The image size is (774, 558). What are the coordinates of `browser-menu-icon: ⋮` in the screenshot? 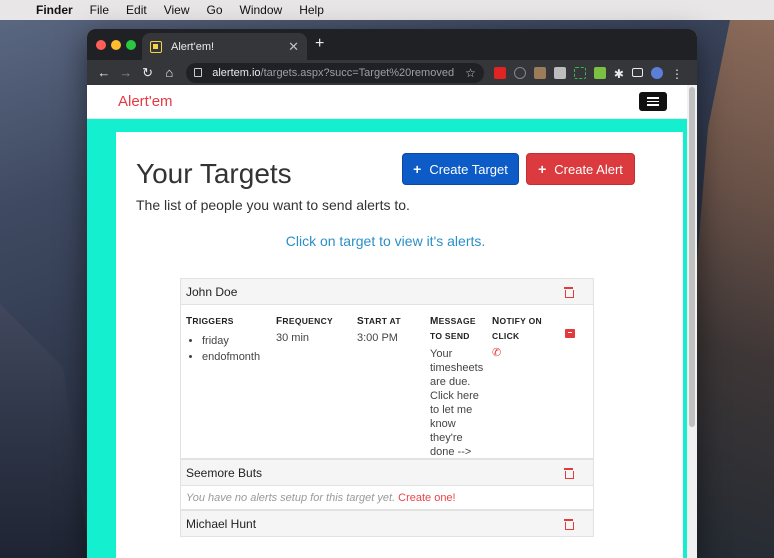 It's located at (677, 74).